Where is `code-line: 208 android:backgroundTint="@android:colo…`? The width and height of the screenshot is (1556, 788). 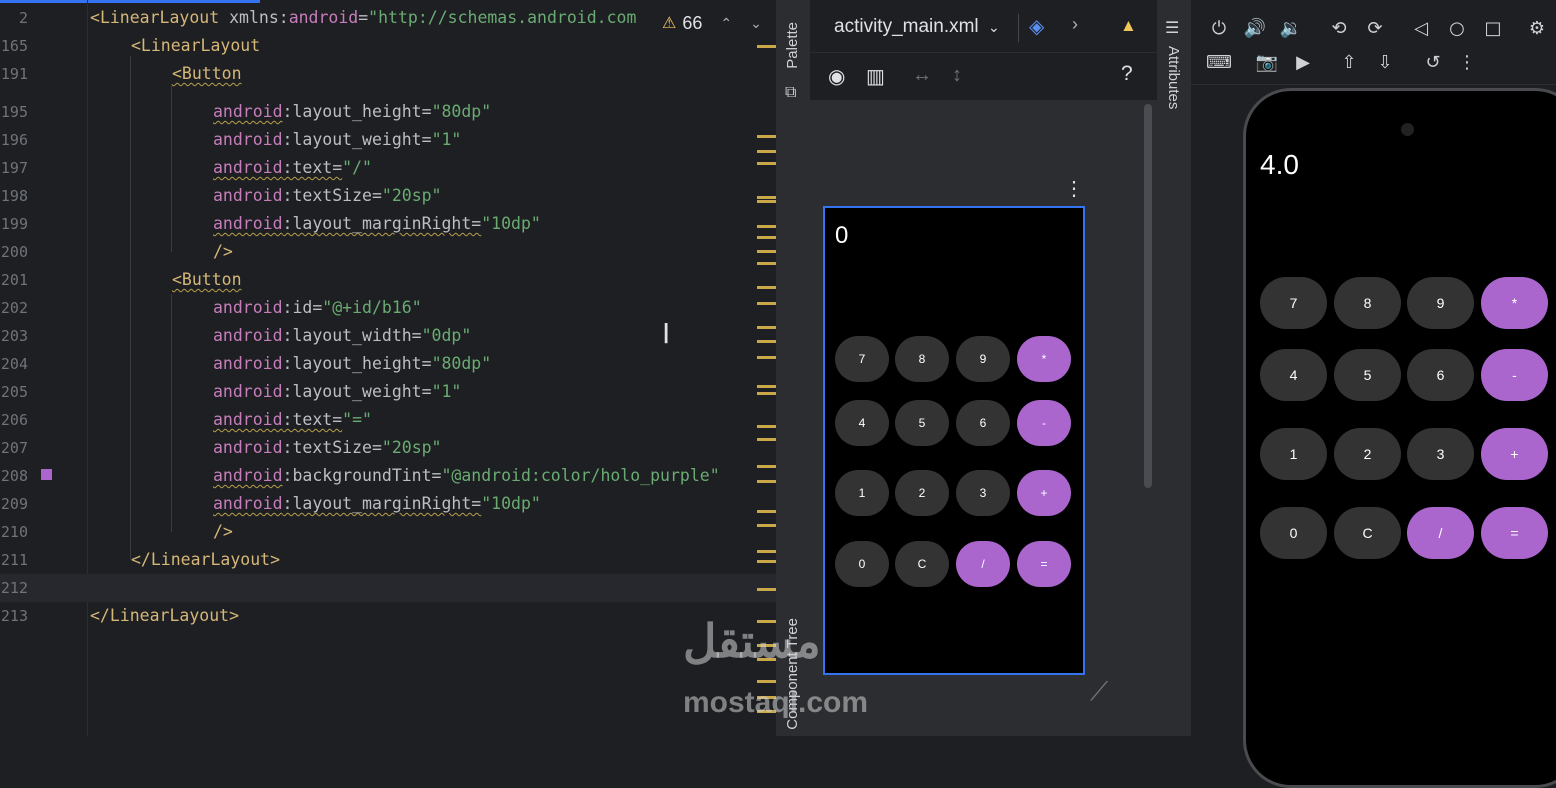 code-line: 208 android:backgroundTint="@android:colo… is located at coordinates (388, 476).